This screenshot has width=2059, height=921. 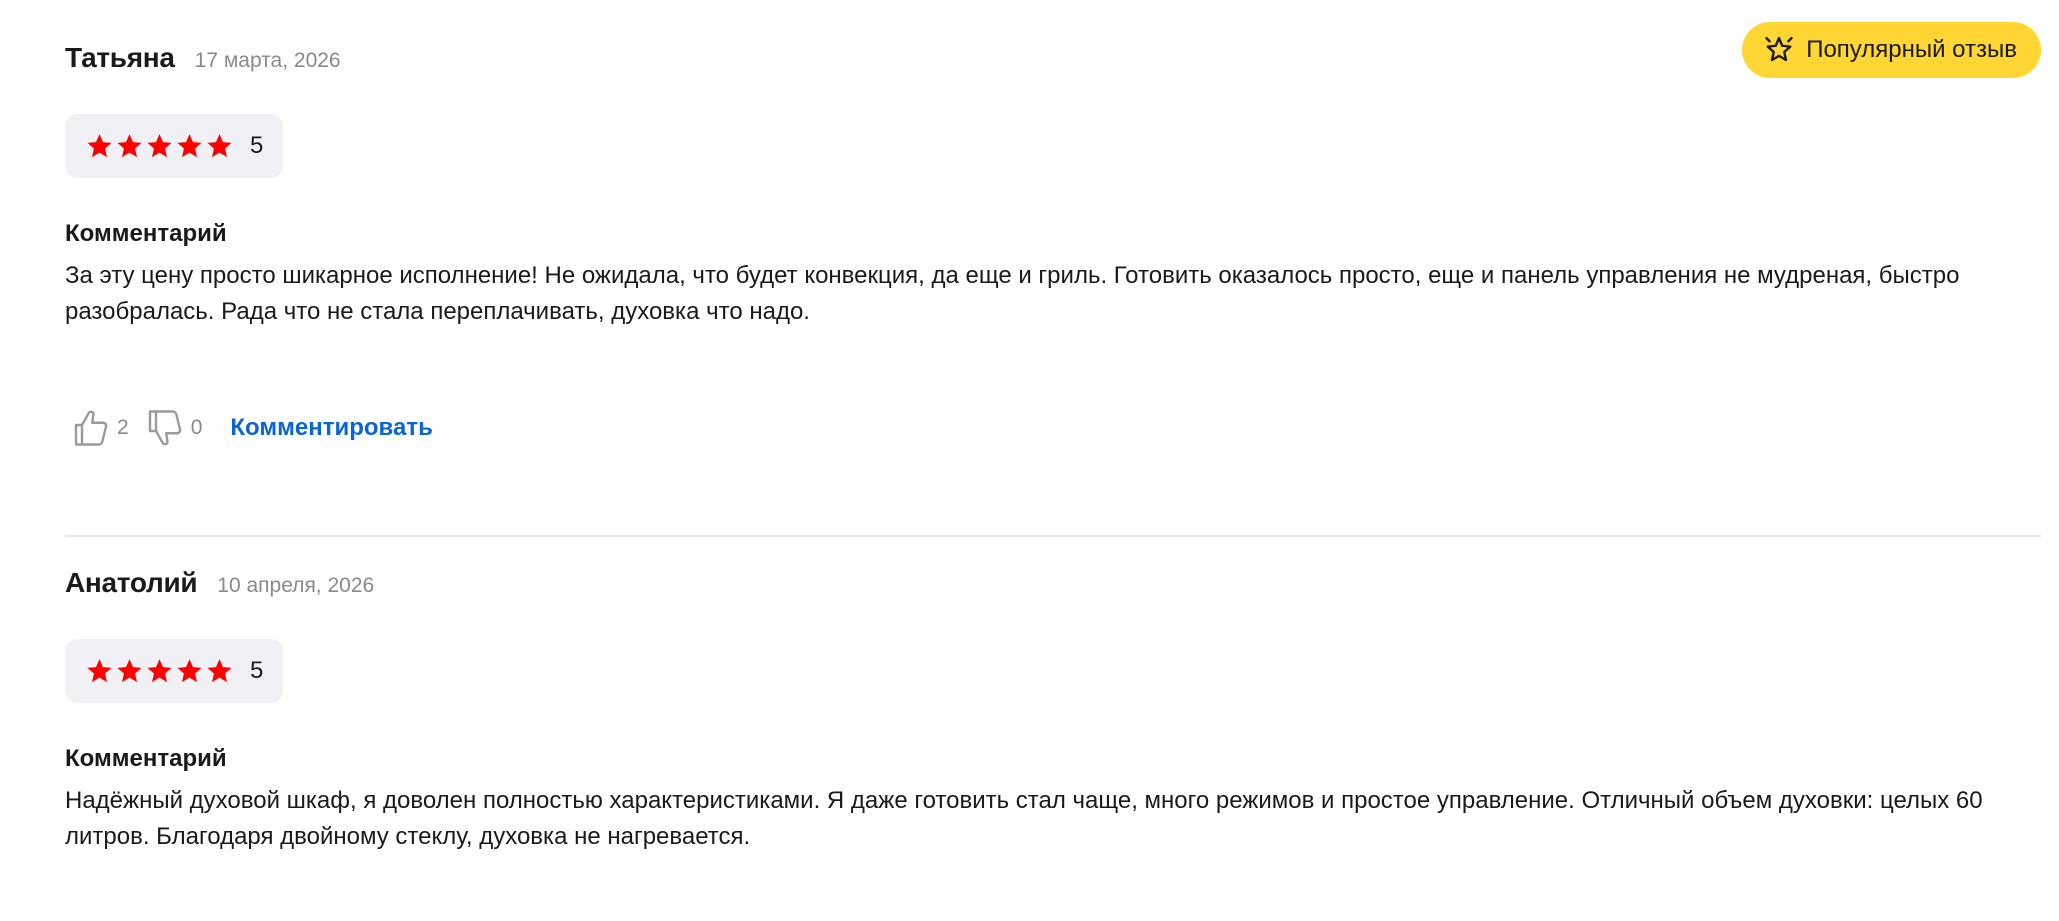 What do you see at coordinates (196, 427) in the screenshot?
I see `dislike-count: 0` at bounding box center [196, 427].